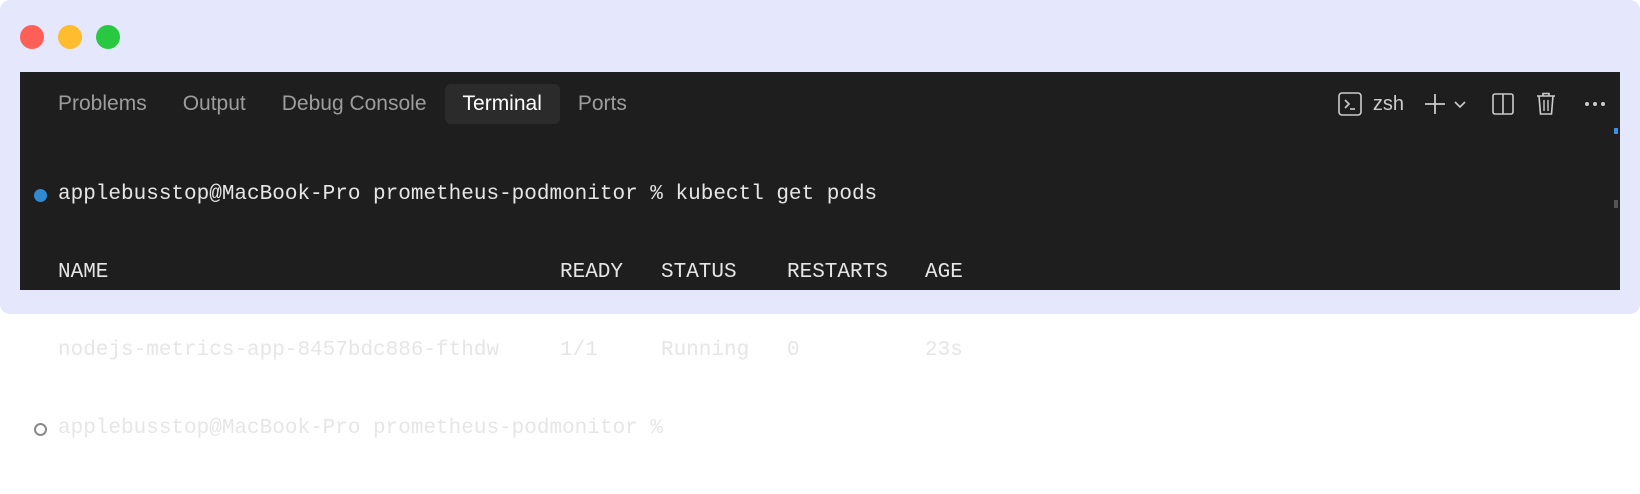 The height and width of the screenshot is (494, 1640). Describe the element at coordinates (592, 272) in the screenshot. I see `col-ready: READY` at that location.